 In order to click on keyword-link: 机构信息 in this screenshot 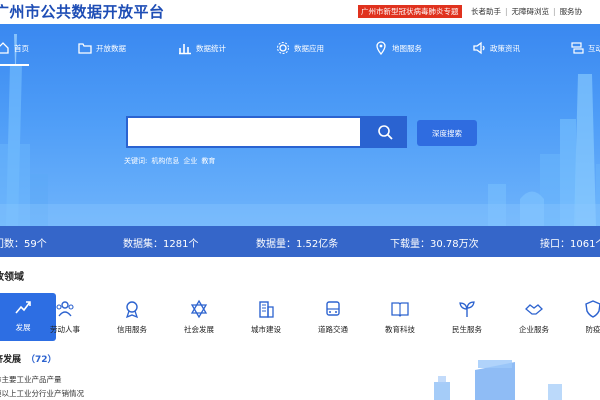, I will do `click(165, 161)`.